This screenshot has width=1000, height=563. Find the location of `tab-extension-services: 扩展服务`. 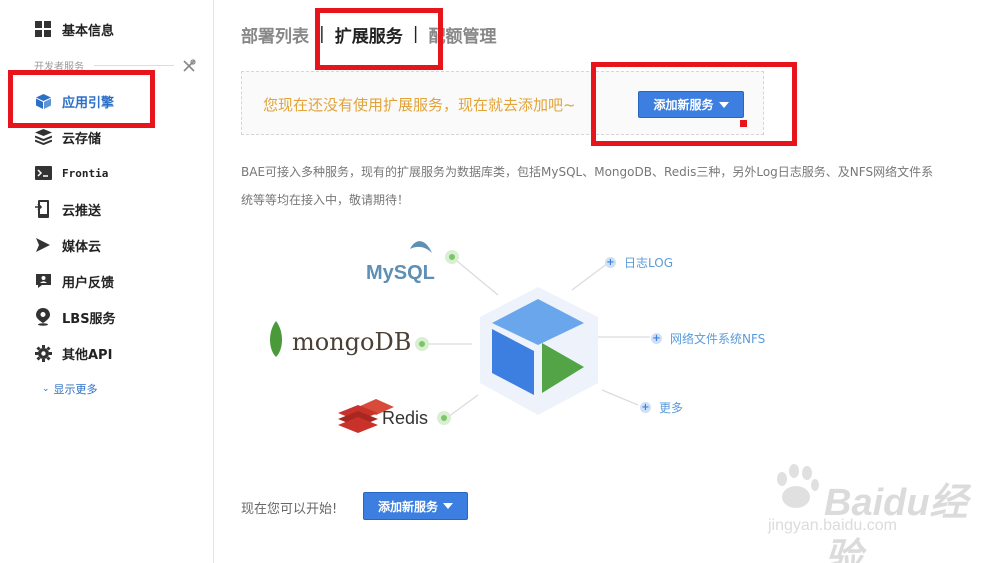

tab-extension-services: 扩展服务 is located at coordinates (369, 34).